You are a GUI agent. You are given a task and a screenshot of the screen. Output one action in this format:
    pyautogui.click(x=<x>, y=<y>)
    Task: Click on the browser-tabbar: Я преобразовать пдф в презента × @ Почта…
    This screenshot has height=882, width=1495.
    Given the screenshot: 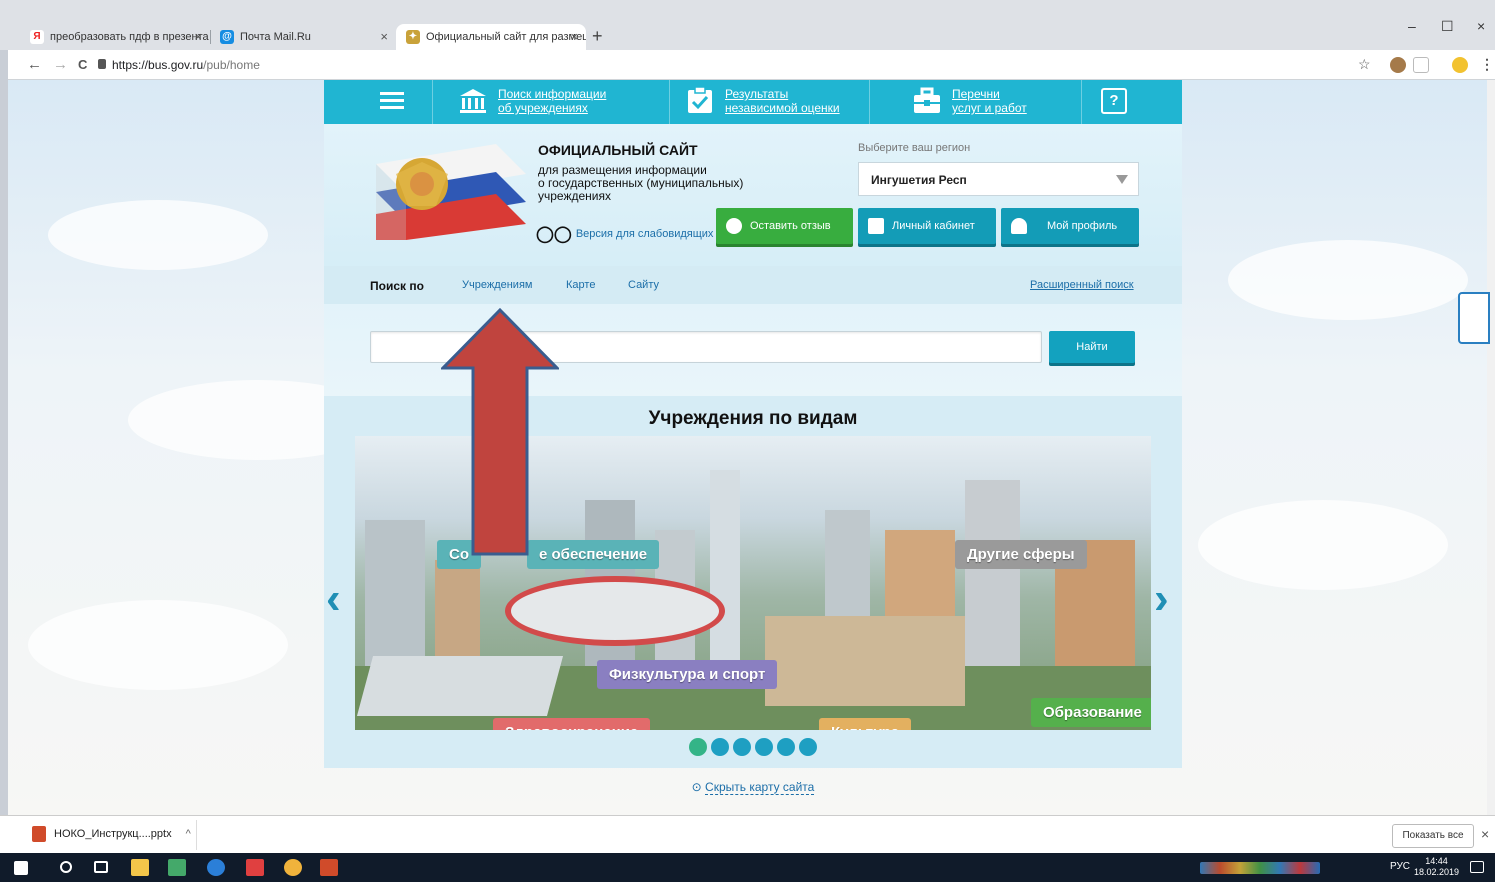 What is the action you would take?
    pyautogui.click(x=747, y=25)
    